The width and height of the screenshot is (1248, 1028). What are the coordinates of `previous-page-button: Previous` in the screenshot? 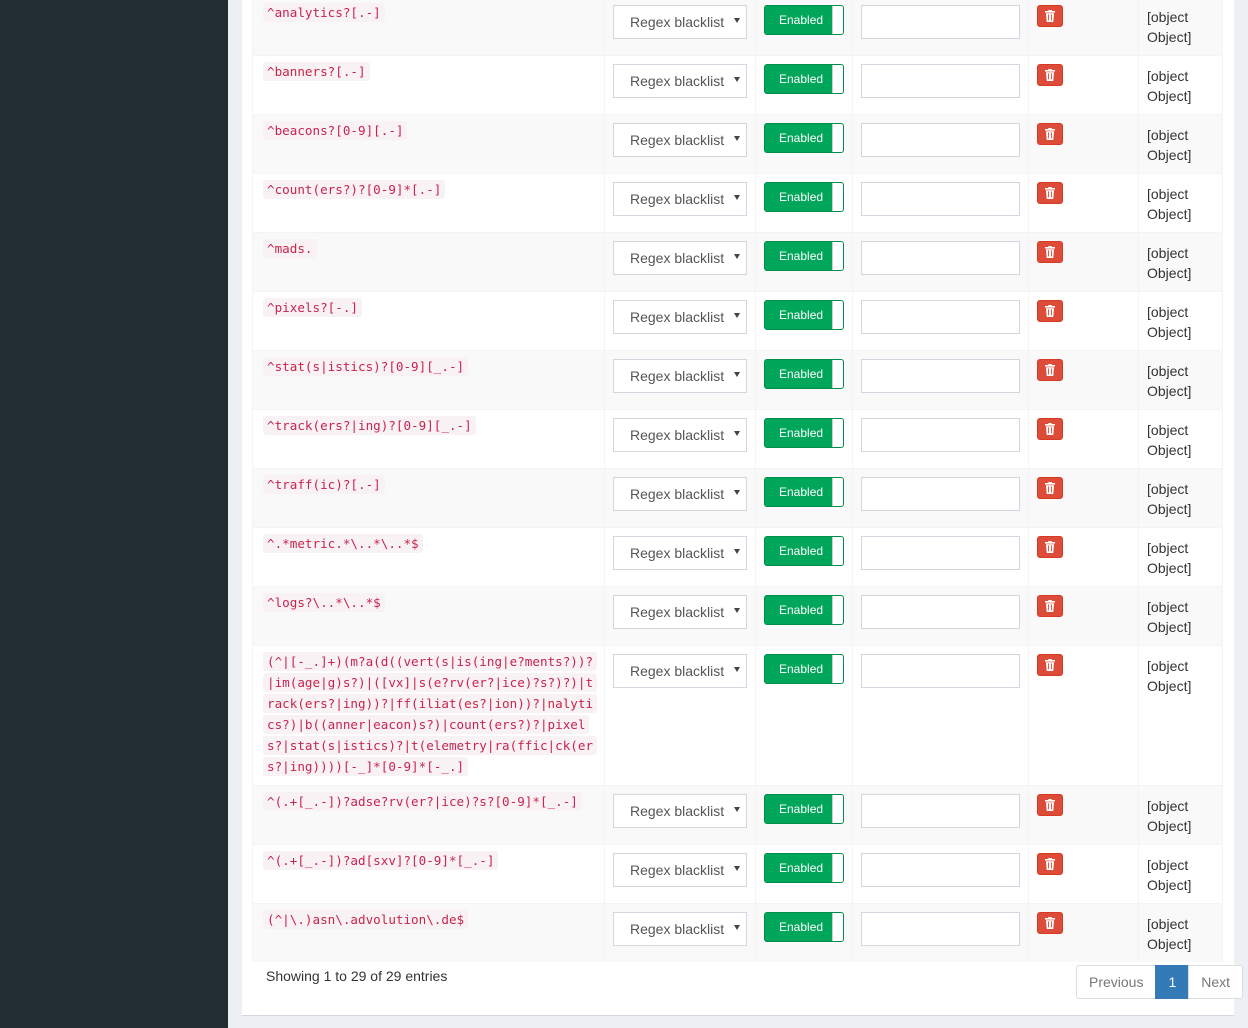 It's located at (1116, 982).